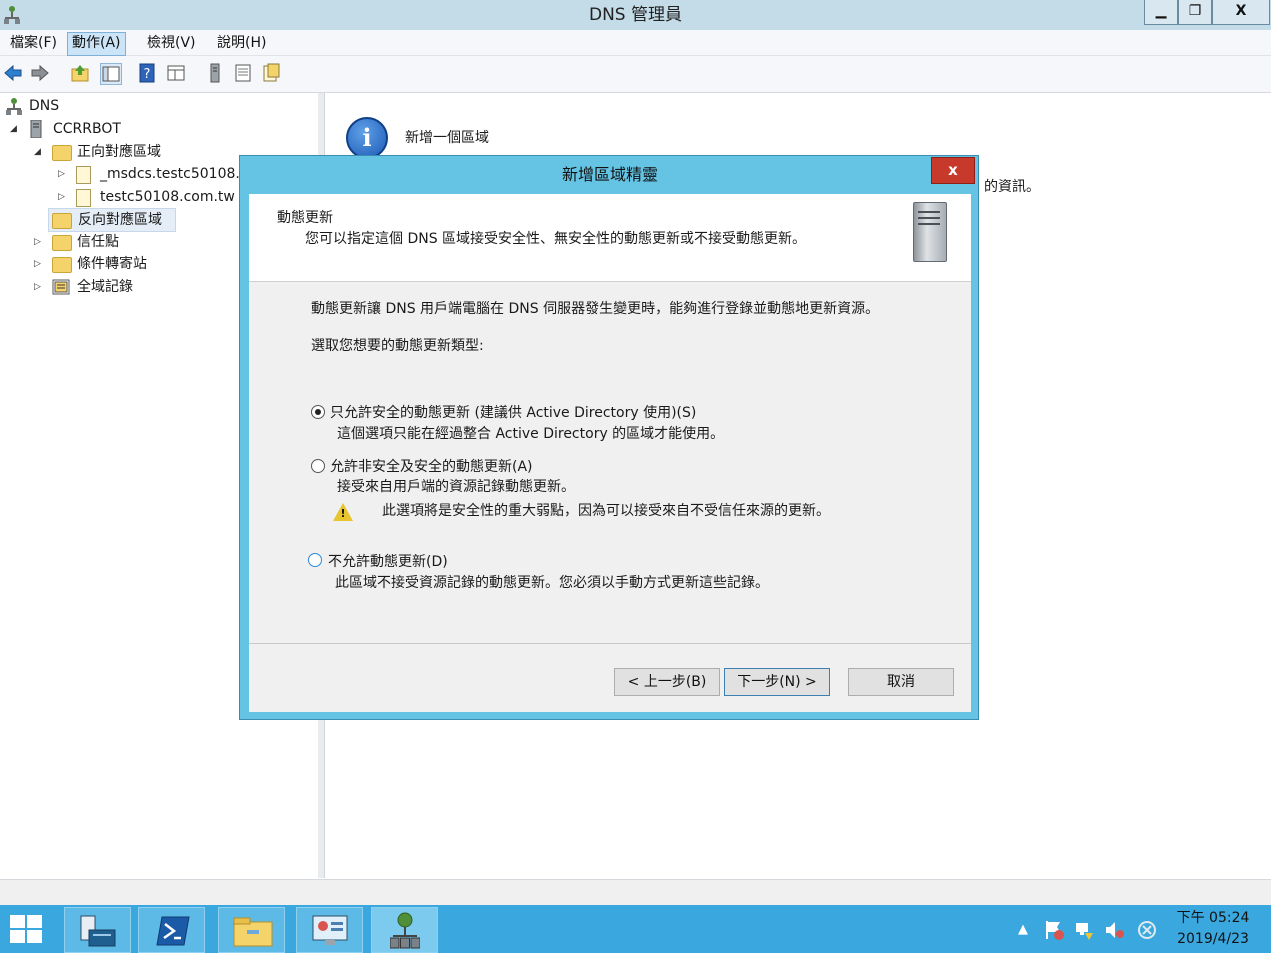 This screenshot has height=953, width=1271. I want to click on clock-time: 下午 05:24, so click(1213, 917).